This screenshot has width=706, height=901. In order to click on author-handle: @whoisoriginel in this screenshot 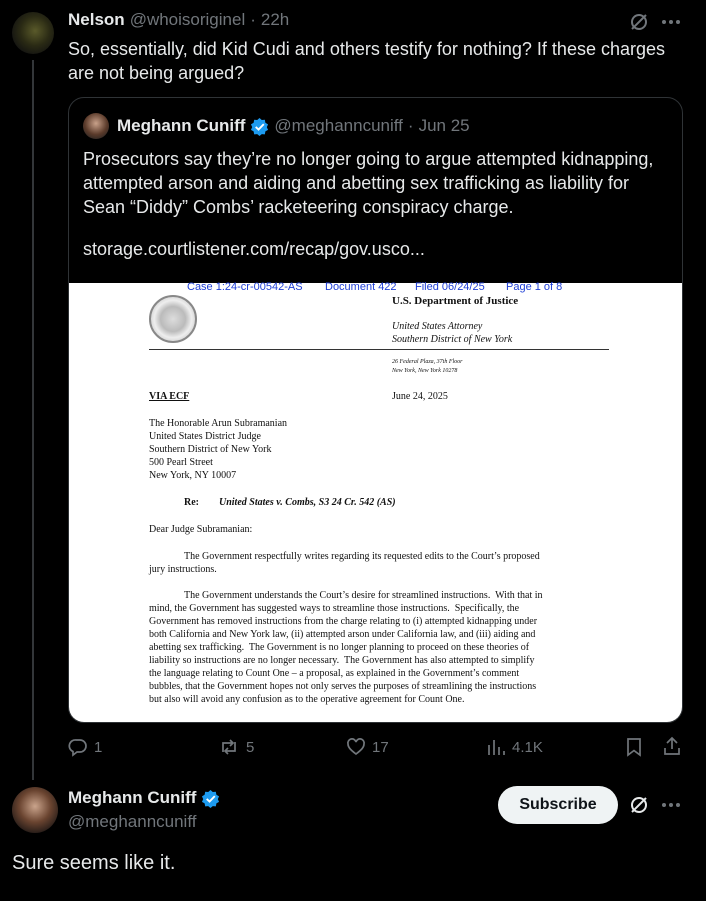, I will do `click(188, 20)`.